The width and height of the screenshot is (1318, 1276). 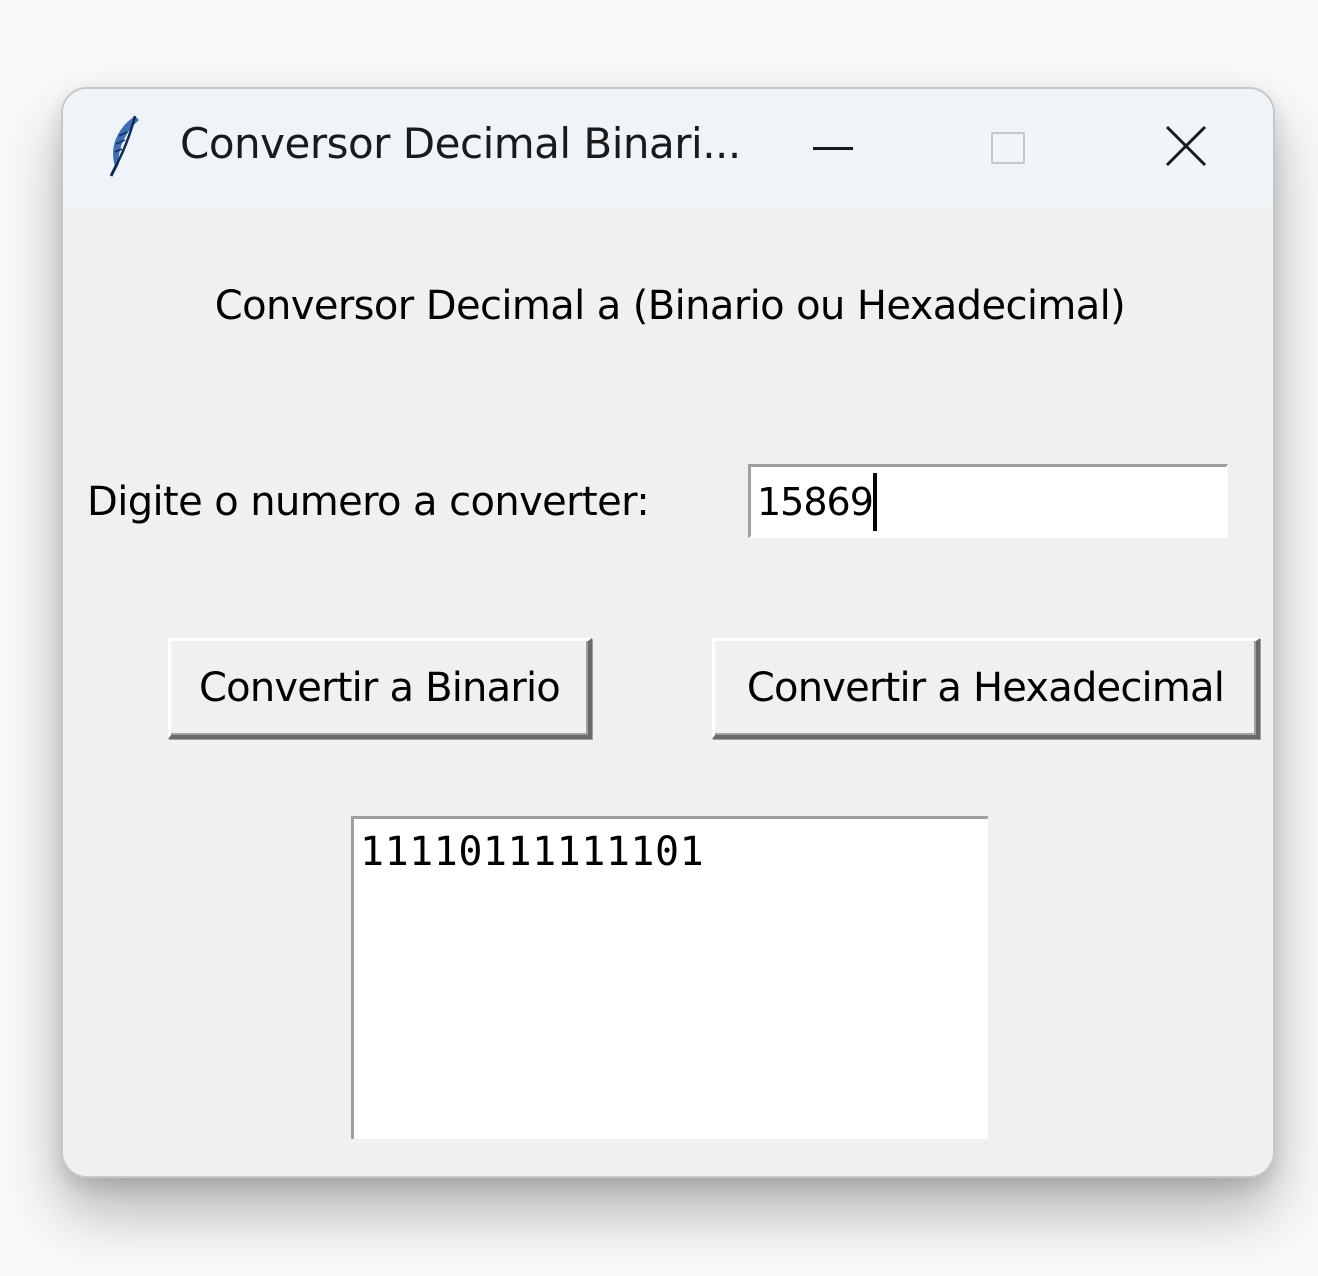 I want to click on minimize-icon, so click(x=833, y=148).